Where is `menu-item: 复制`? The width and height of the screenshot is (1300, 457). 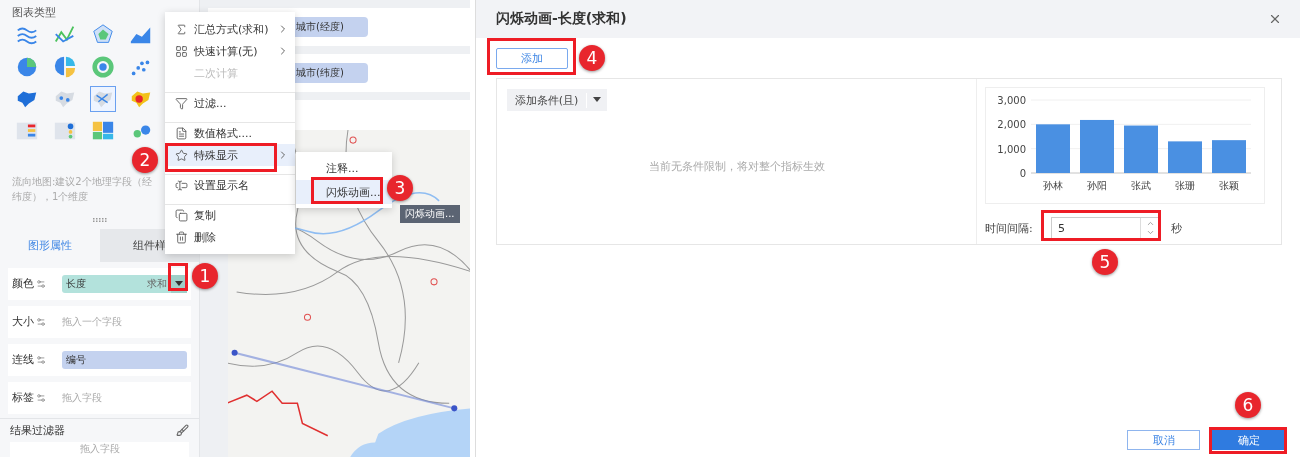
menu-item: 复制 is located at coordinates (230, 215).